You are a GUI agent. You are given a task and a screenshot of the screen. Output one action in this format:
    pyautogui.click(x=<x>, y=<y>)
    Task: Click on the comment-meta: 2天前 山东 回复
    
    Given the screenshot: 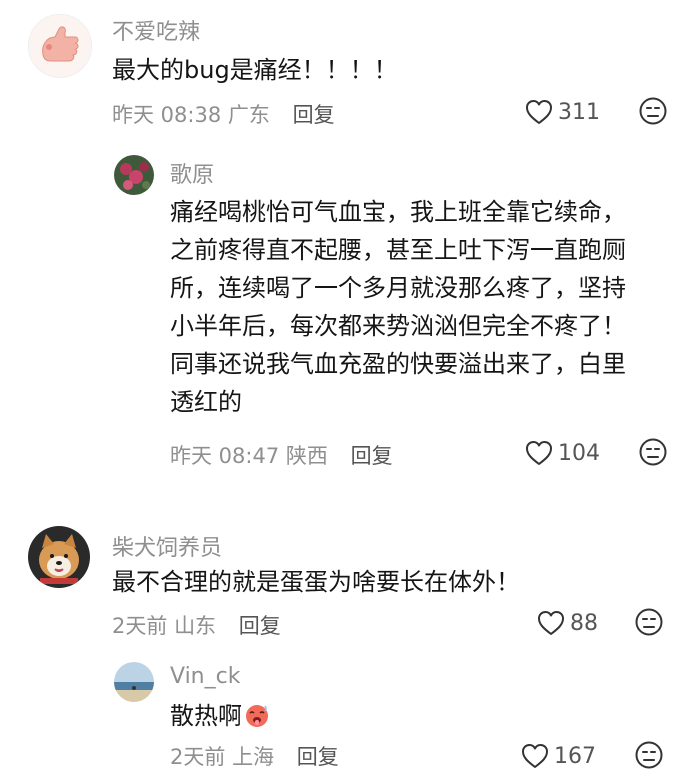 What is the action you would take?
    pyautogui.click(x=196, y=625)
    